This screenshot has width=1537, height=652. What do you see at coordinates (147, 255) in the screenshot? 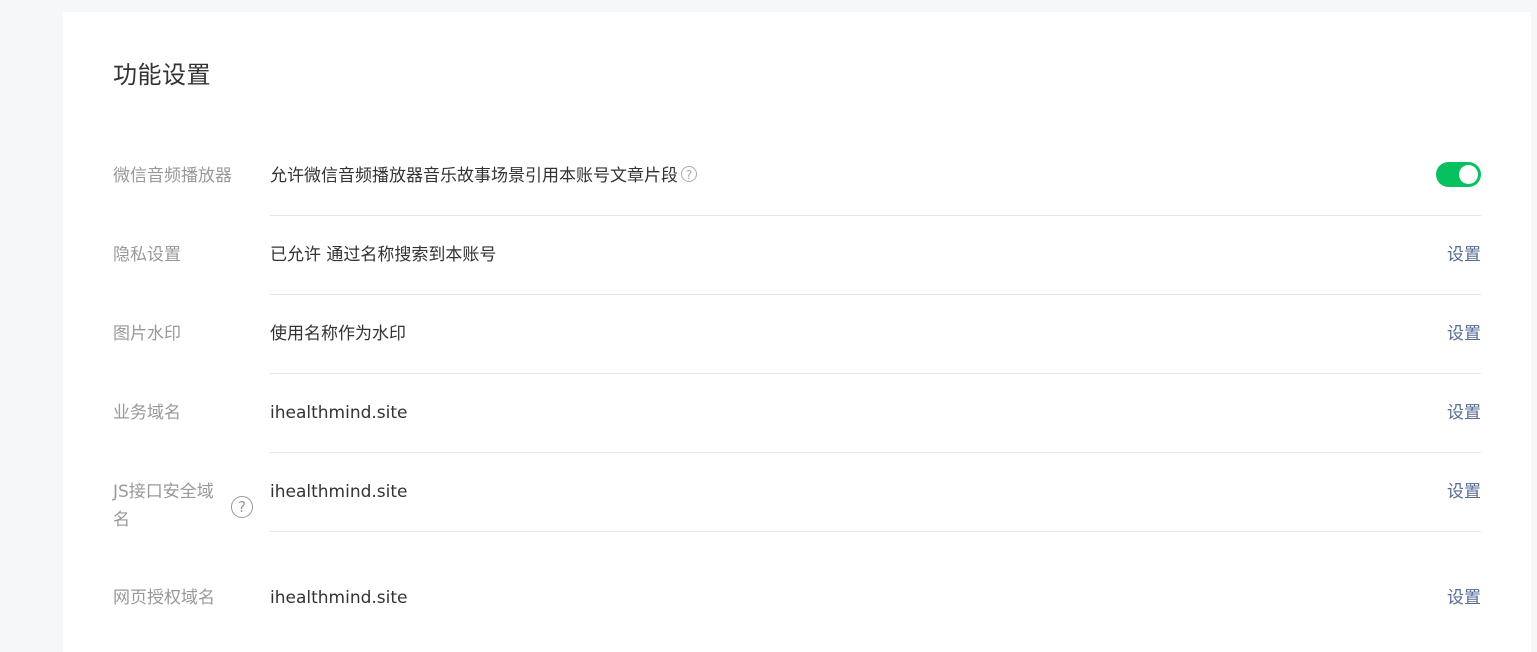
I see `setting-label-privacy: 隐私设置` at bounding box center [147, 255].